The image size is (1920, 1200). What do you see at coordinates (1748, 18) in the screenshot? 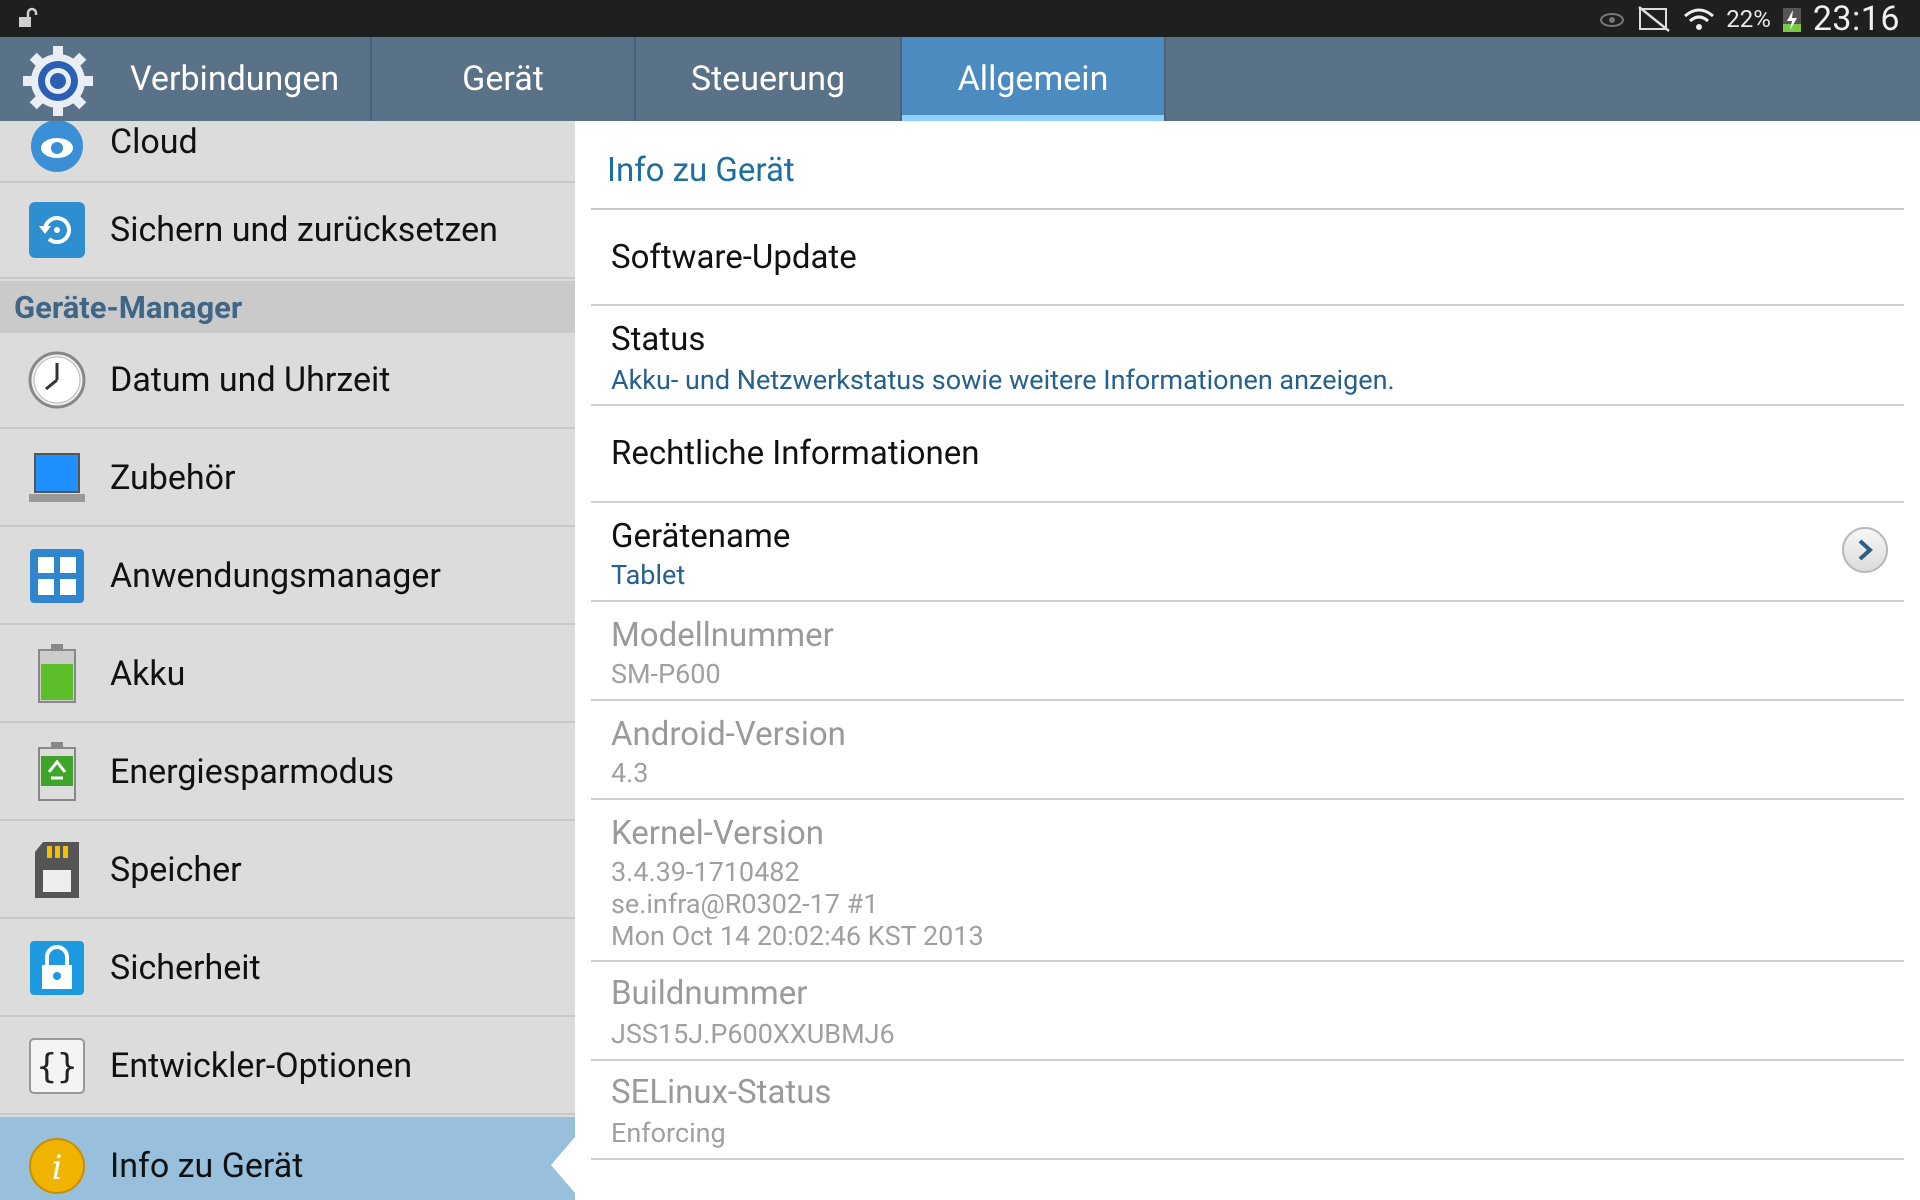
I see `battery-percent: 22%` at bounding box center [1748, 18].